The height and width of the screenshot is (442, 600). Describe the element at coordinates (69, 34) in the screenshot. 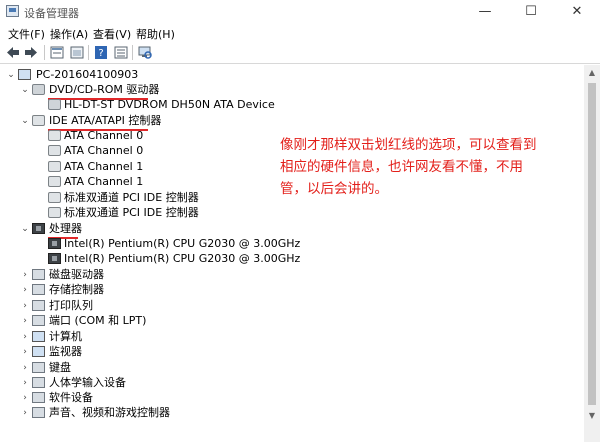

I see `menu-action: 操作(A)` at that location.